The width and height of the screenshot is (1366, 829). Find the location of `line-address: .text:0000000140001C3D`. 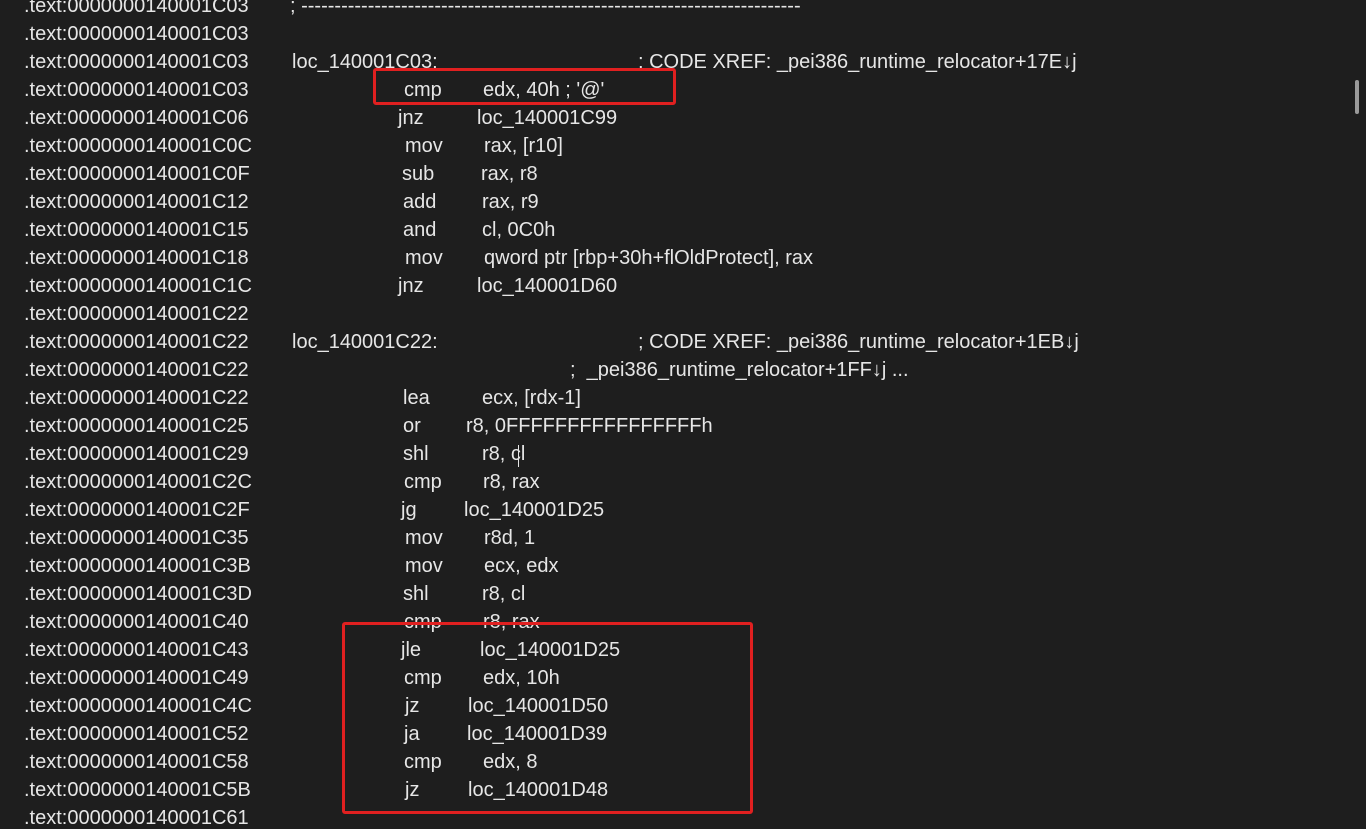

line-address: .text:0000000140001C3D is located at coordinates (138, 594).